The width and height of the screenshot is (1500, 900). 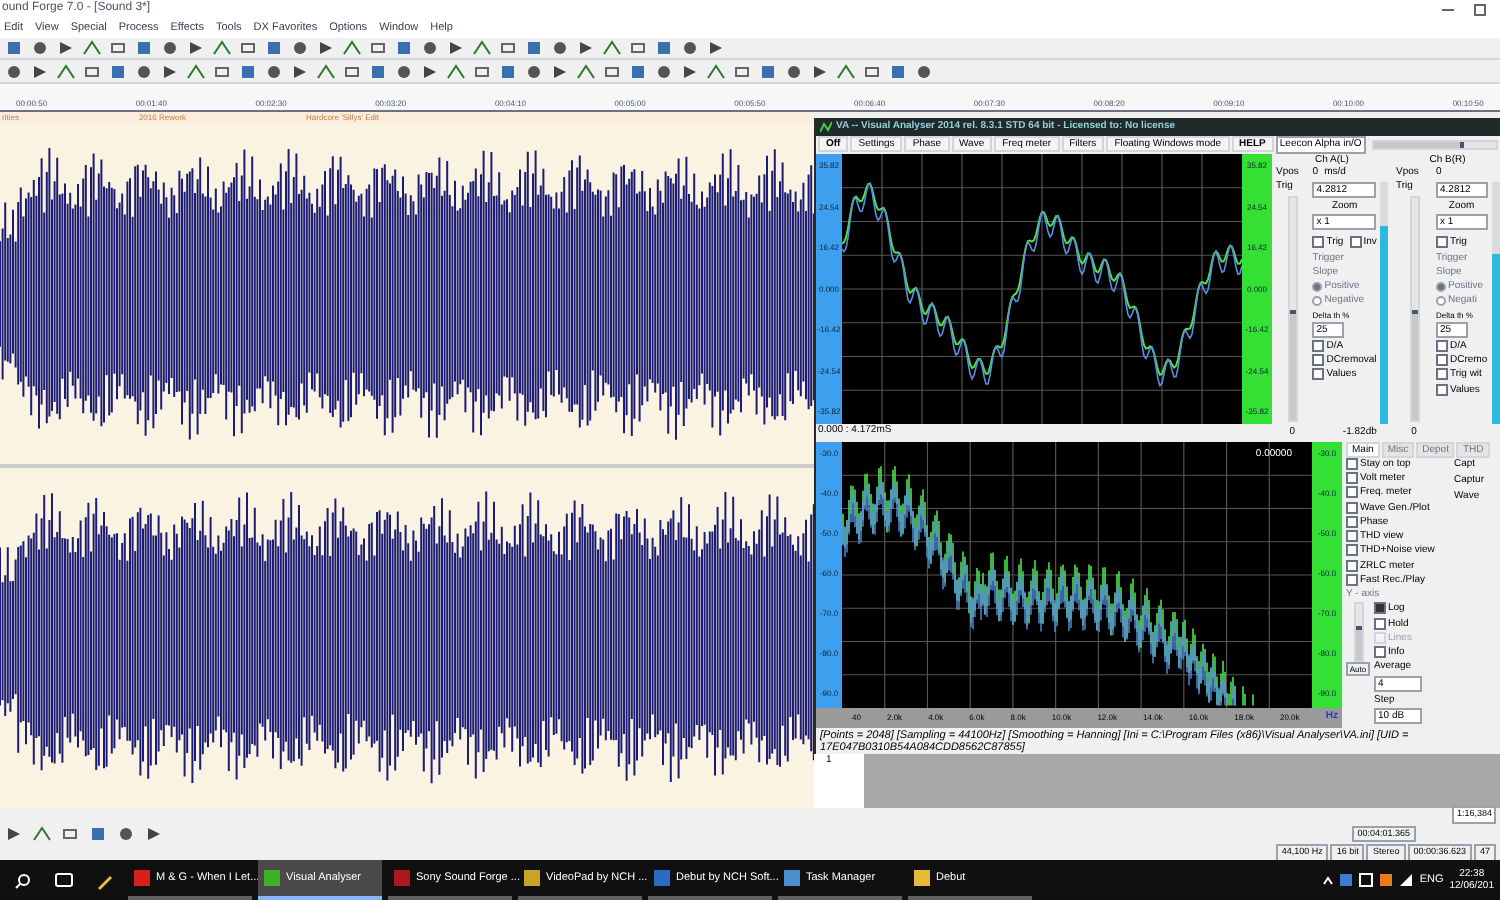 What do you see at coordinates (105, 880) in the screenshot?
I see `pencil-icon` at bounding box center [105, 880].